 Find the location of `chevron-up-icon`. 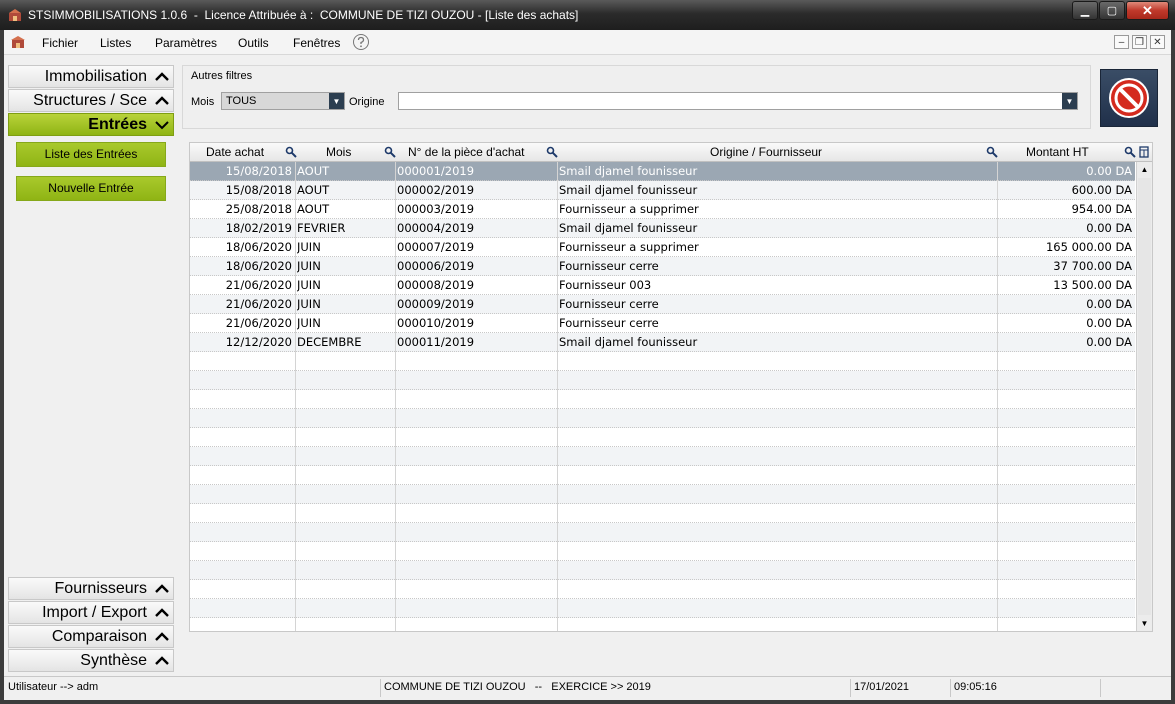

chevron-up-icon is located at coordinates (162, 612).